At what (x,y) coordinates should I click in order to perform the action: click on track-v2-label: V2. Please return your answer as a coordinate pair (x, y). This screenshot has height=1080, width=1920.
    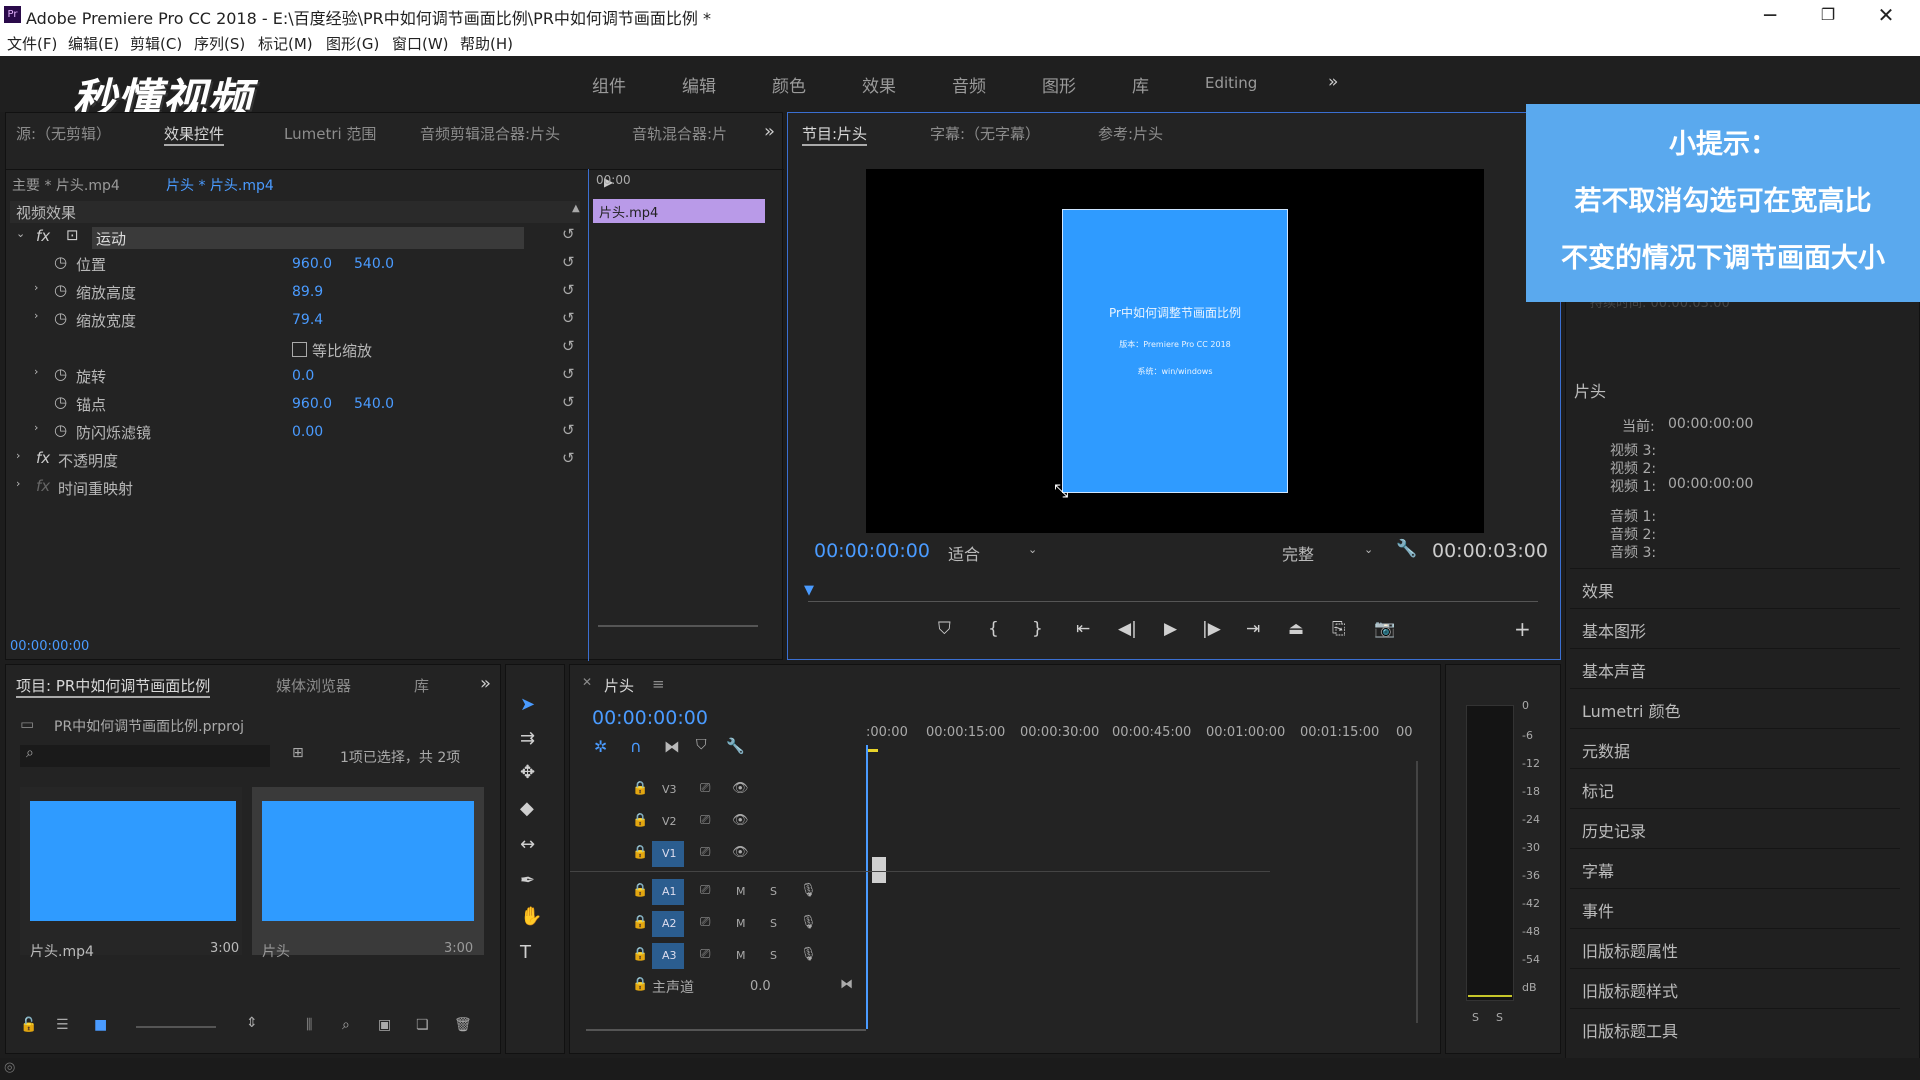
    Looking at the image, I should click on (669, 821).